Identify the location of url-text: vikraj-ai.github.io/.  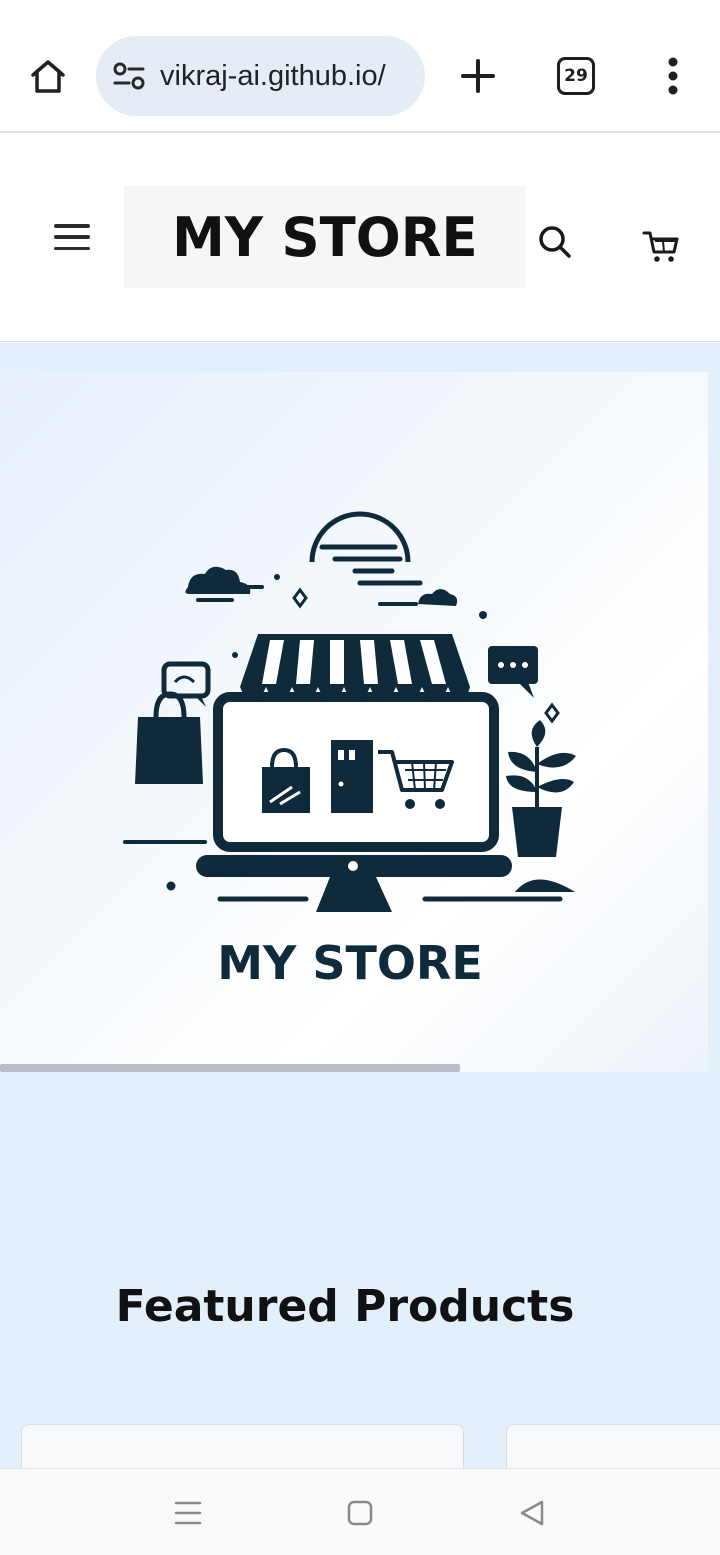
(273, 75).